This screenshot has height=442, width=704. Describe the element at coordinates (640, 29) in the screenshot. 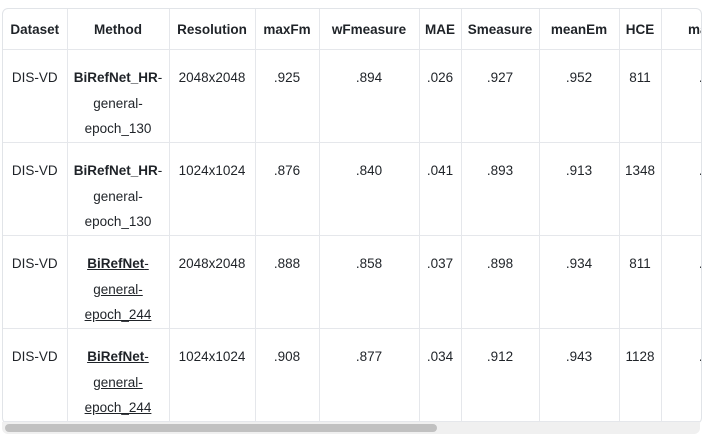

I see `col-header-hce: HCE` at that location.